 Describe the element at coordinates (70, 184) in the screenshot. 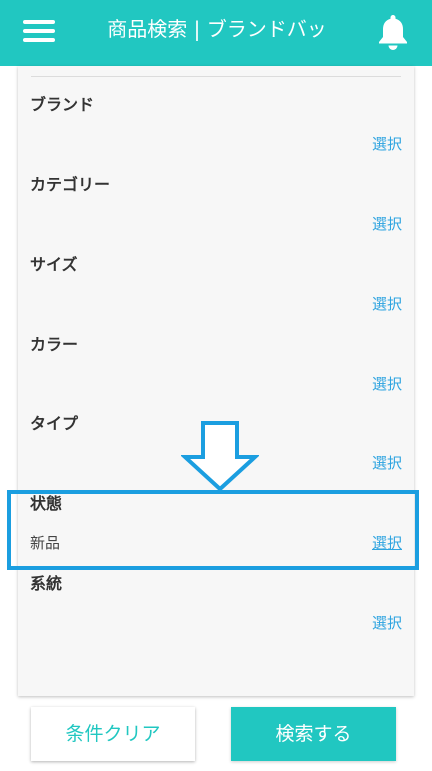

I see `filter-label: カテゴリー` at that location.